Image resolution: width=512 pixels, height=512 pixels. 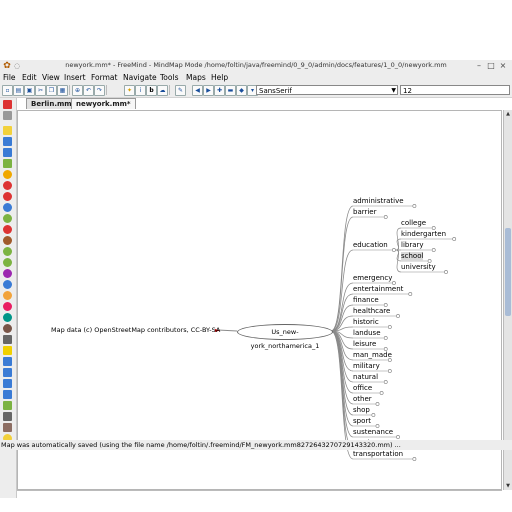 I want to click on menu-file: File, so click(x=9, y=77).